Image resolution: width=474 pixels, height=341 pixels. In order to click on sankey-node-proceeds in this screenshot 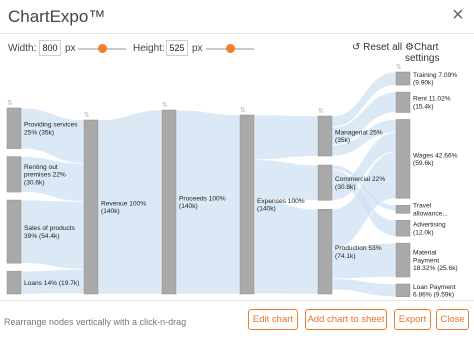, I will do `click(169, 202)`.